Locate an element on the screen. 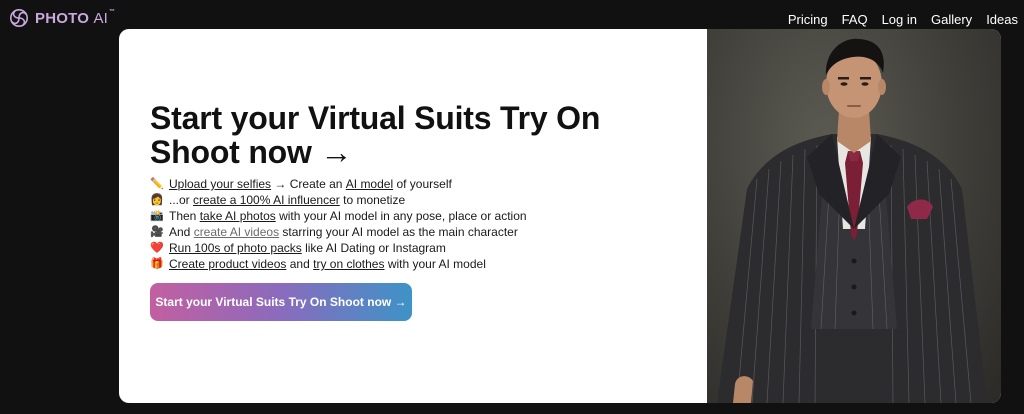 The height and width of the screenshot is (414, 1024). feature-emoji-icon: ✏️ is located at coordinates (157, 184).